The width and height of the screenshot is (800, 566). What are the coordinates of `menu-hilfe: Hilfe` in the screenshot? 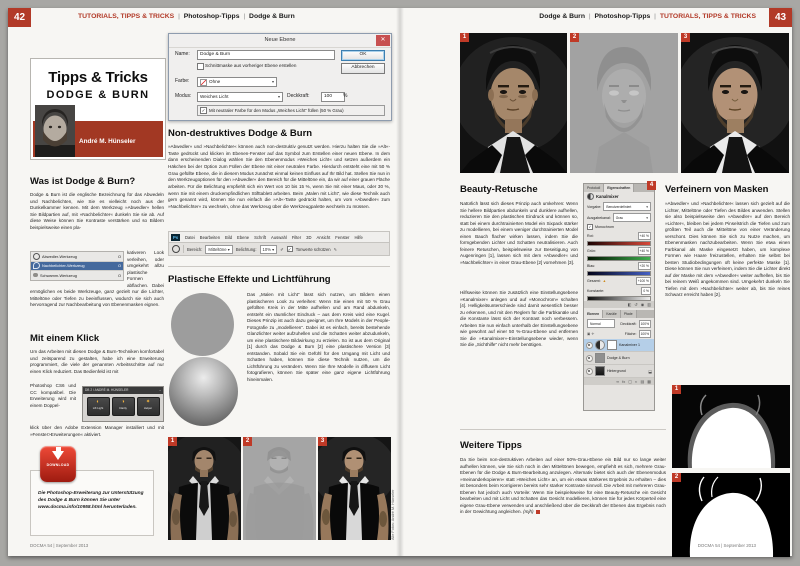 It's located at (358, 237).